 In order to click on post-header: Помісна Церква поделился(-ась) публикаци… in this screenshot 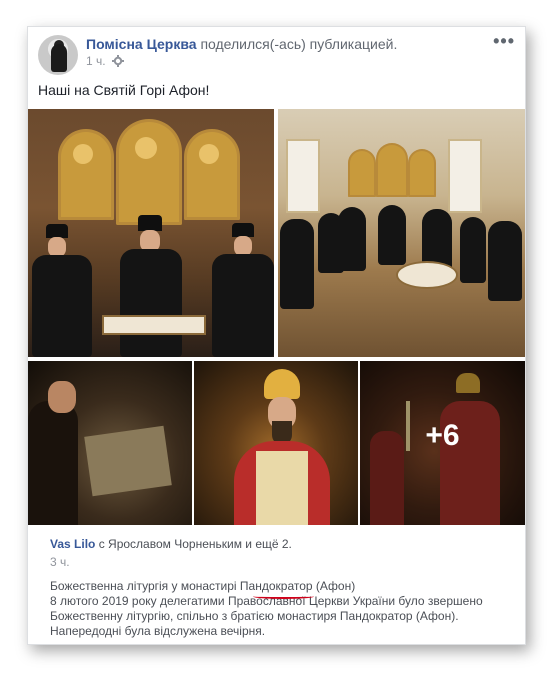, I will do `click(241, 44)`.